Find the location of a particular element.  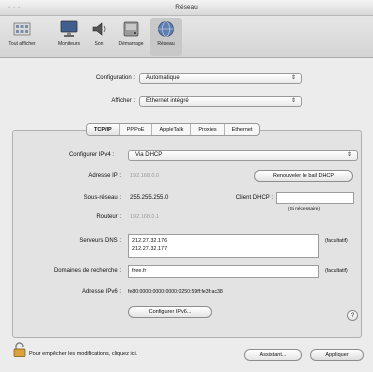

configurer-ipv4-label: Configurer IPv4 : is located at coordinates (91, 155).